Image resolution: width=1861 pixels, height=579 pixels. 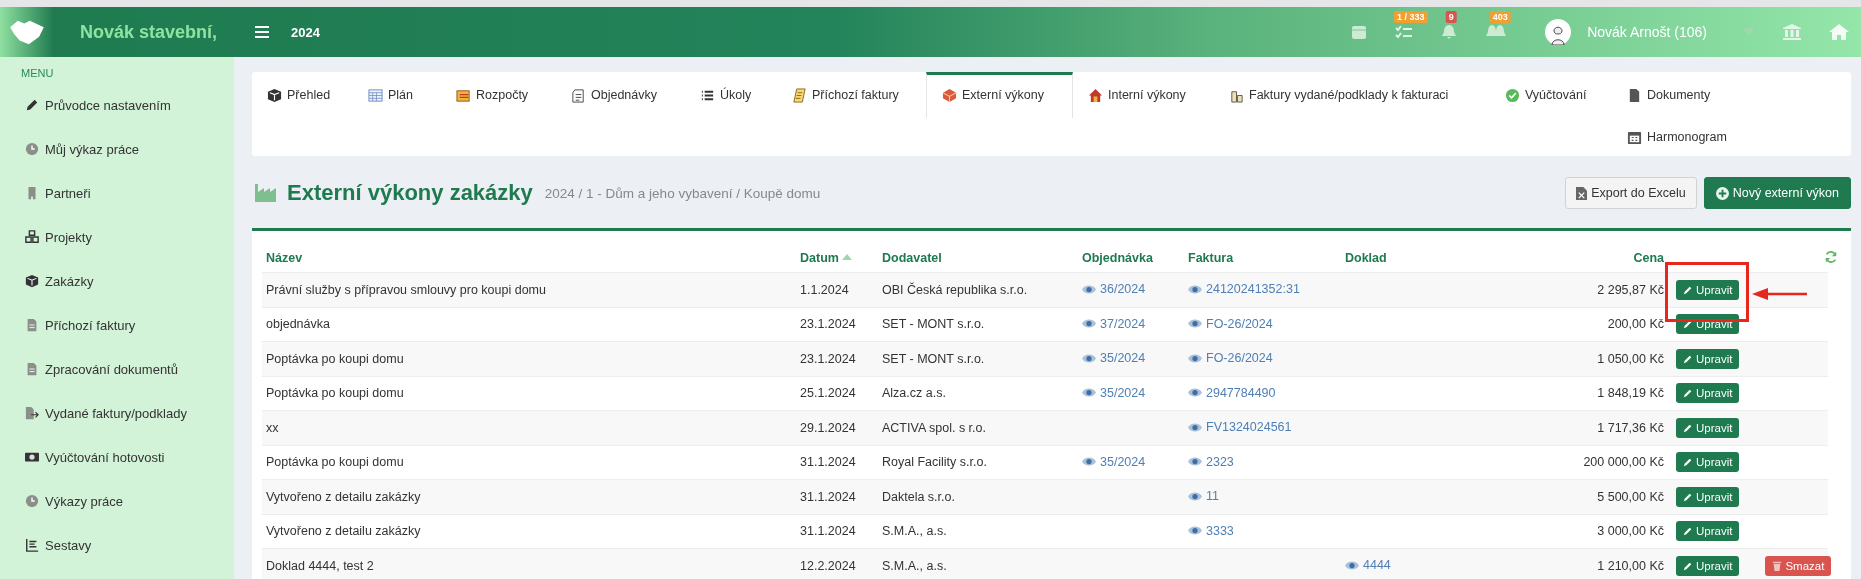 What do you see at coordinates (90, 325) in the screenshot?
I see `sidebar-item: Příchozí faktury` at bounding box center [90, 325].